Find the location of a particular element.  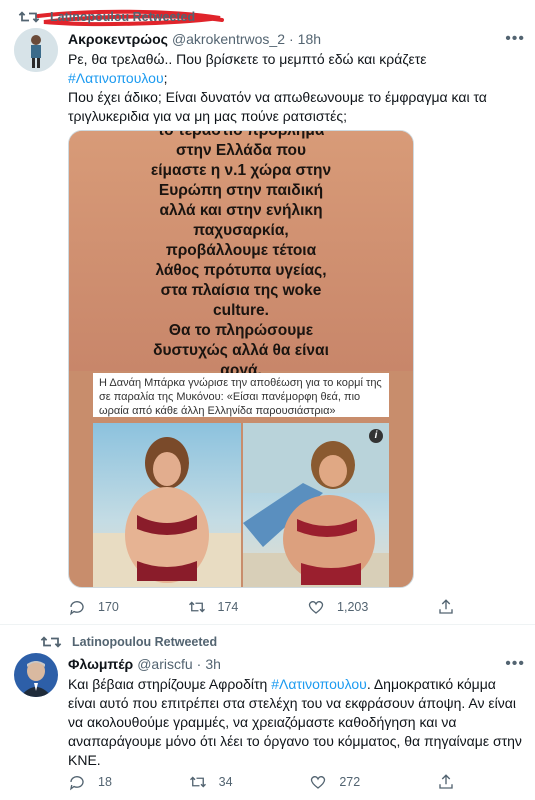

tweet-header: Ακροκεντρώος @akrokentrwos_2 · 18h ••• is located at coordinates (296, 39).